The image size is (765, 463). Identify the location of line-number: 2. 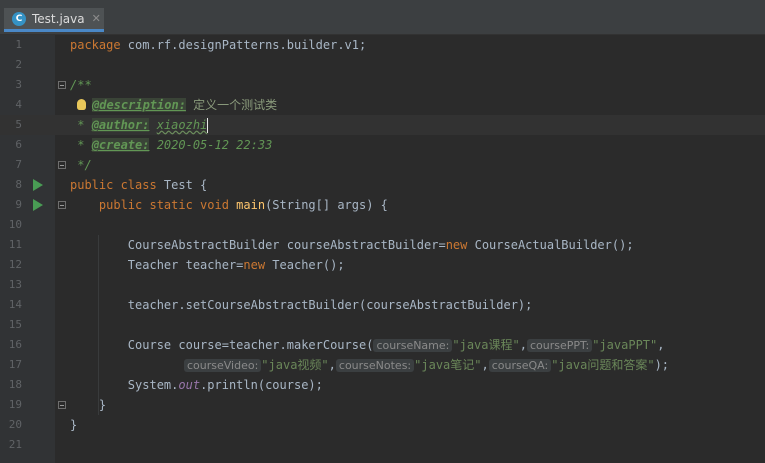
(18, 64).